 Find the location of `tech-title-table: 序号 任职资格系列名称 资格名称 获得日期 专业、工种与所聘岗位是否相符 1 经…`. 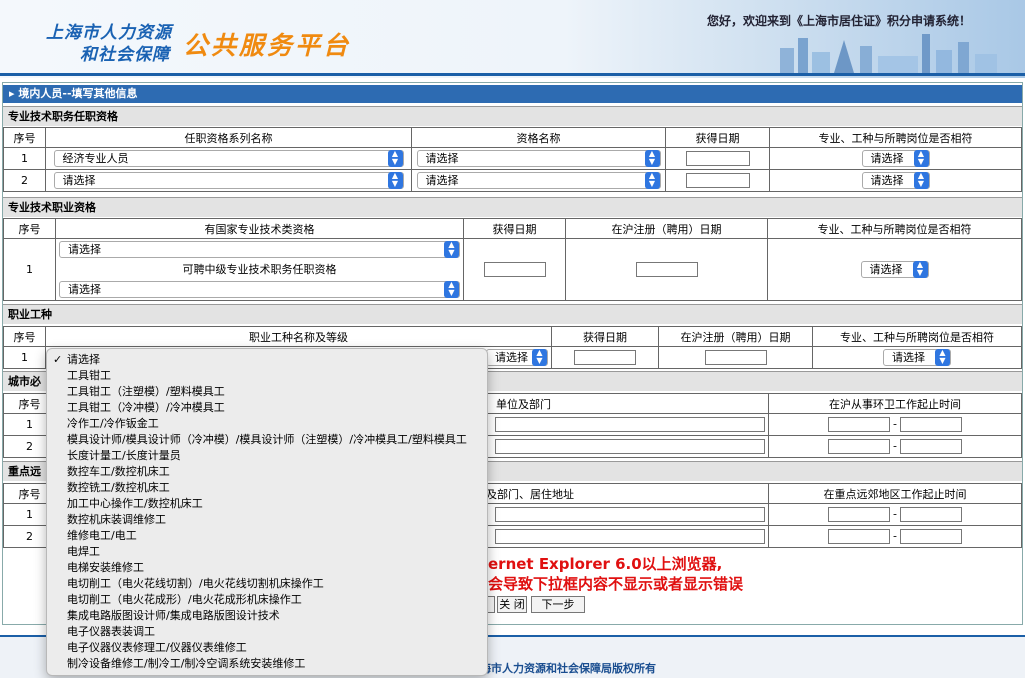

tech-title-table: 序号 任职资格系列名称 资格名称 获得日期 专业、工种与所聘岗位是否相符 1 经… is located at coordinates (512, 159).